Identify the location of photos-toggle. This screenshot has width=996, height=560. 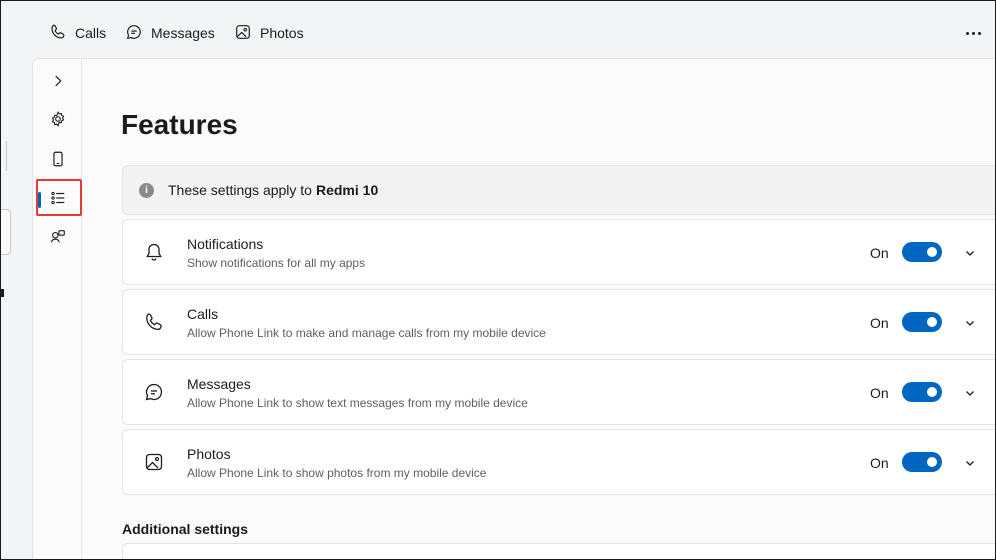
(922, 462).